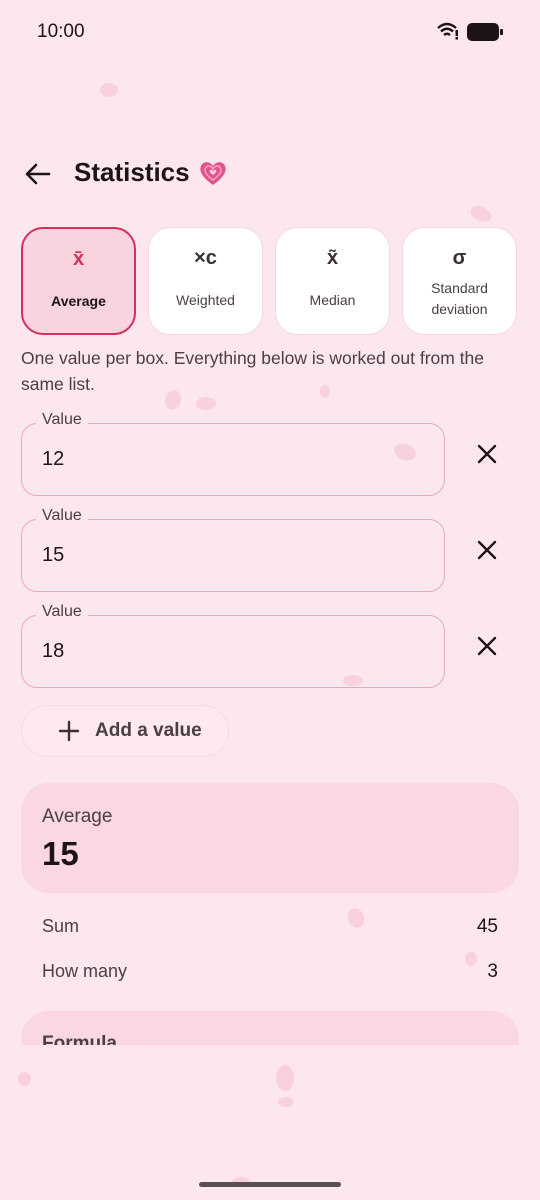 The image size is (540, 1200). I want to click on value-field: Value 18, so click(233, 645).